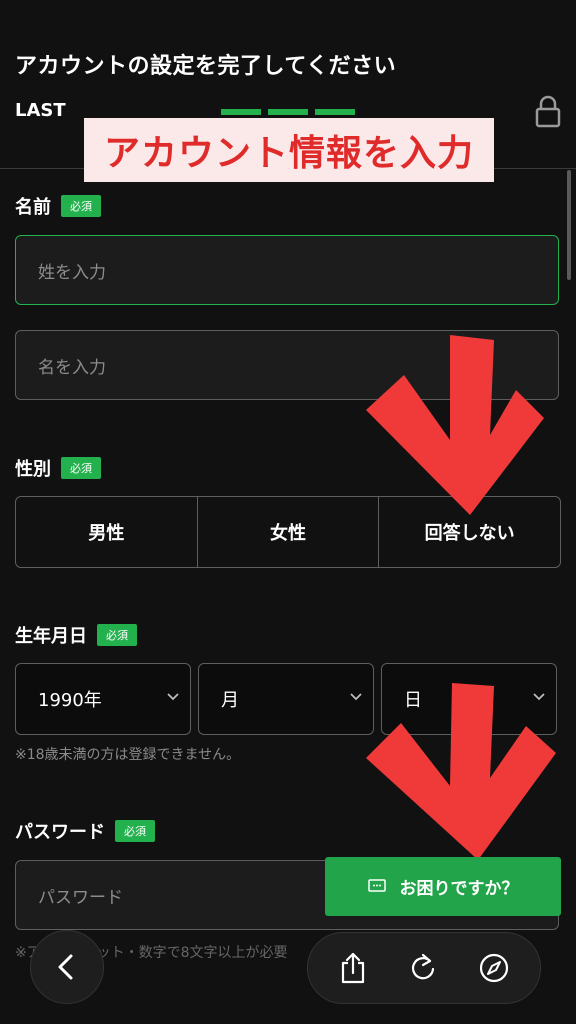 Image resolution: width=576 pixels, height=1024 pixels. What do you see at coordinates (548, 111) in the screenshot?
I see `lock-icon` at bounding box center [548, 111].